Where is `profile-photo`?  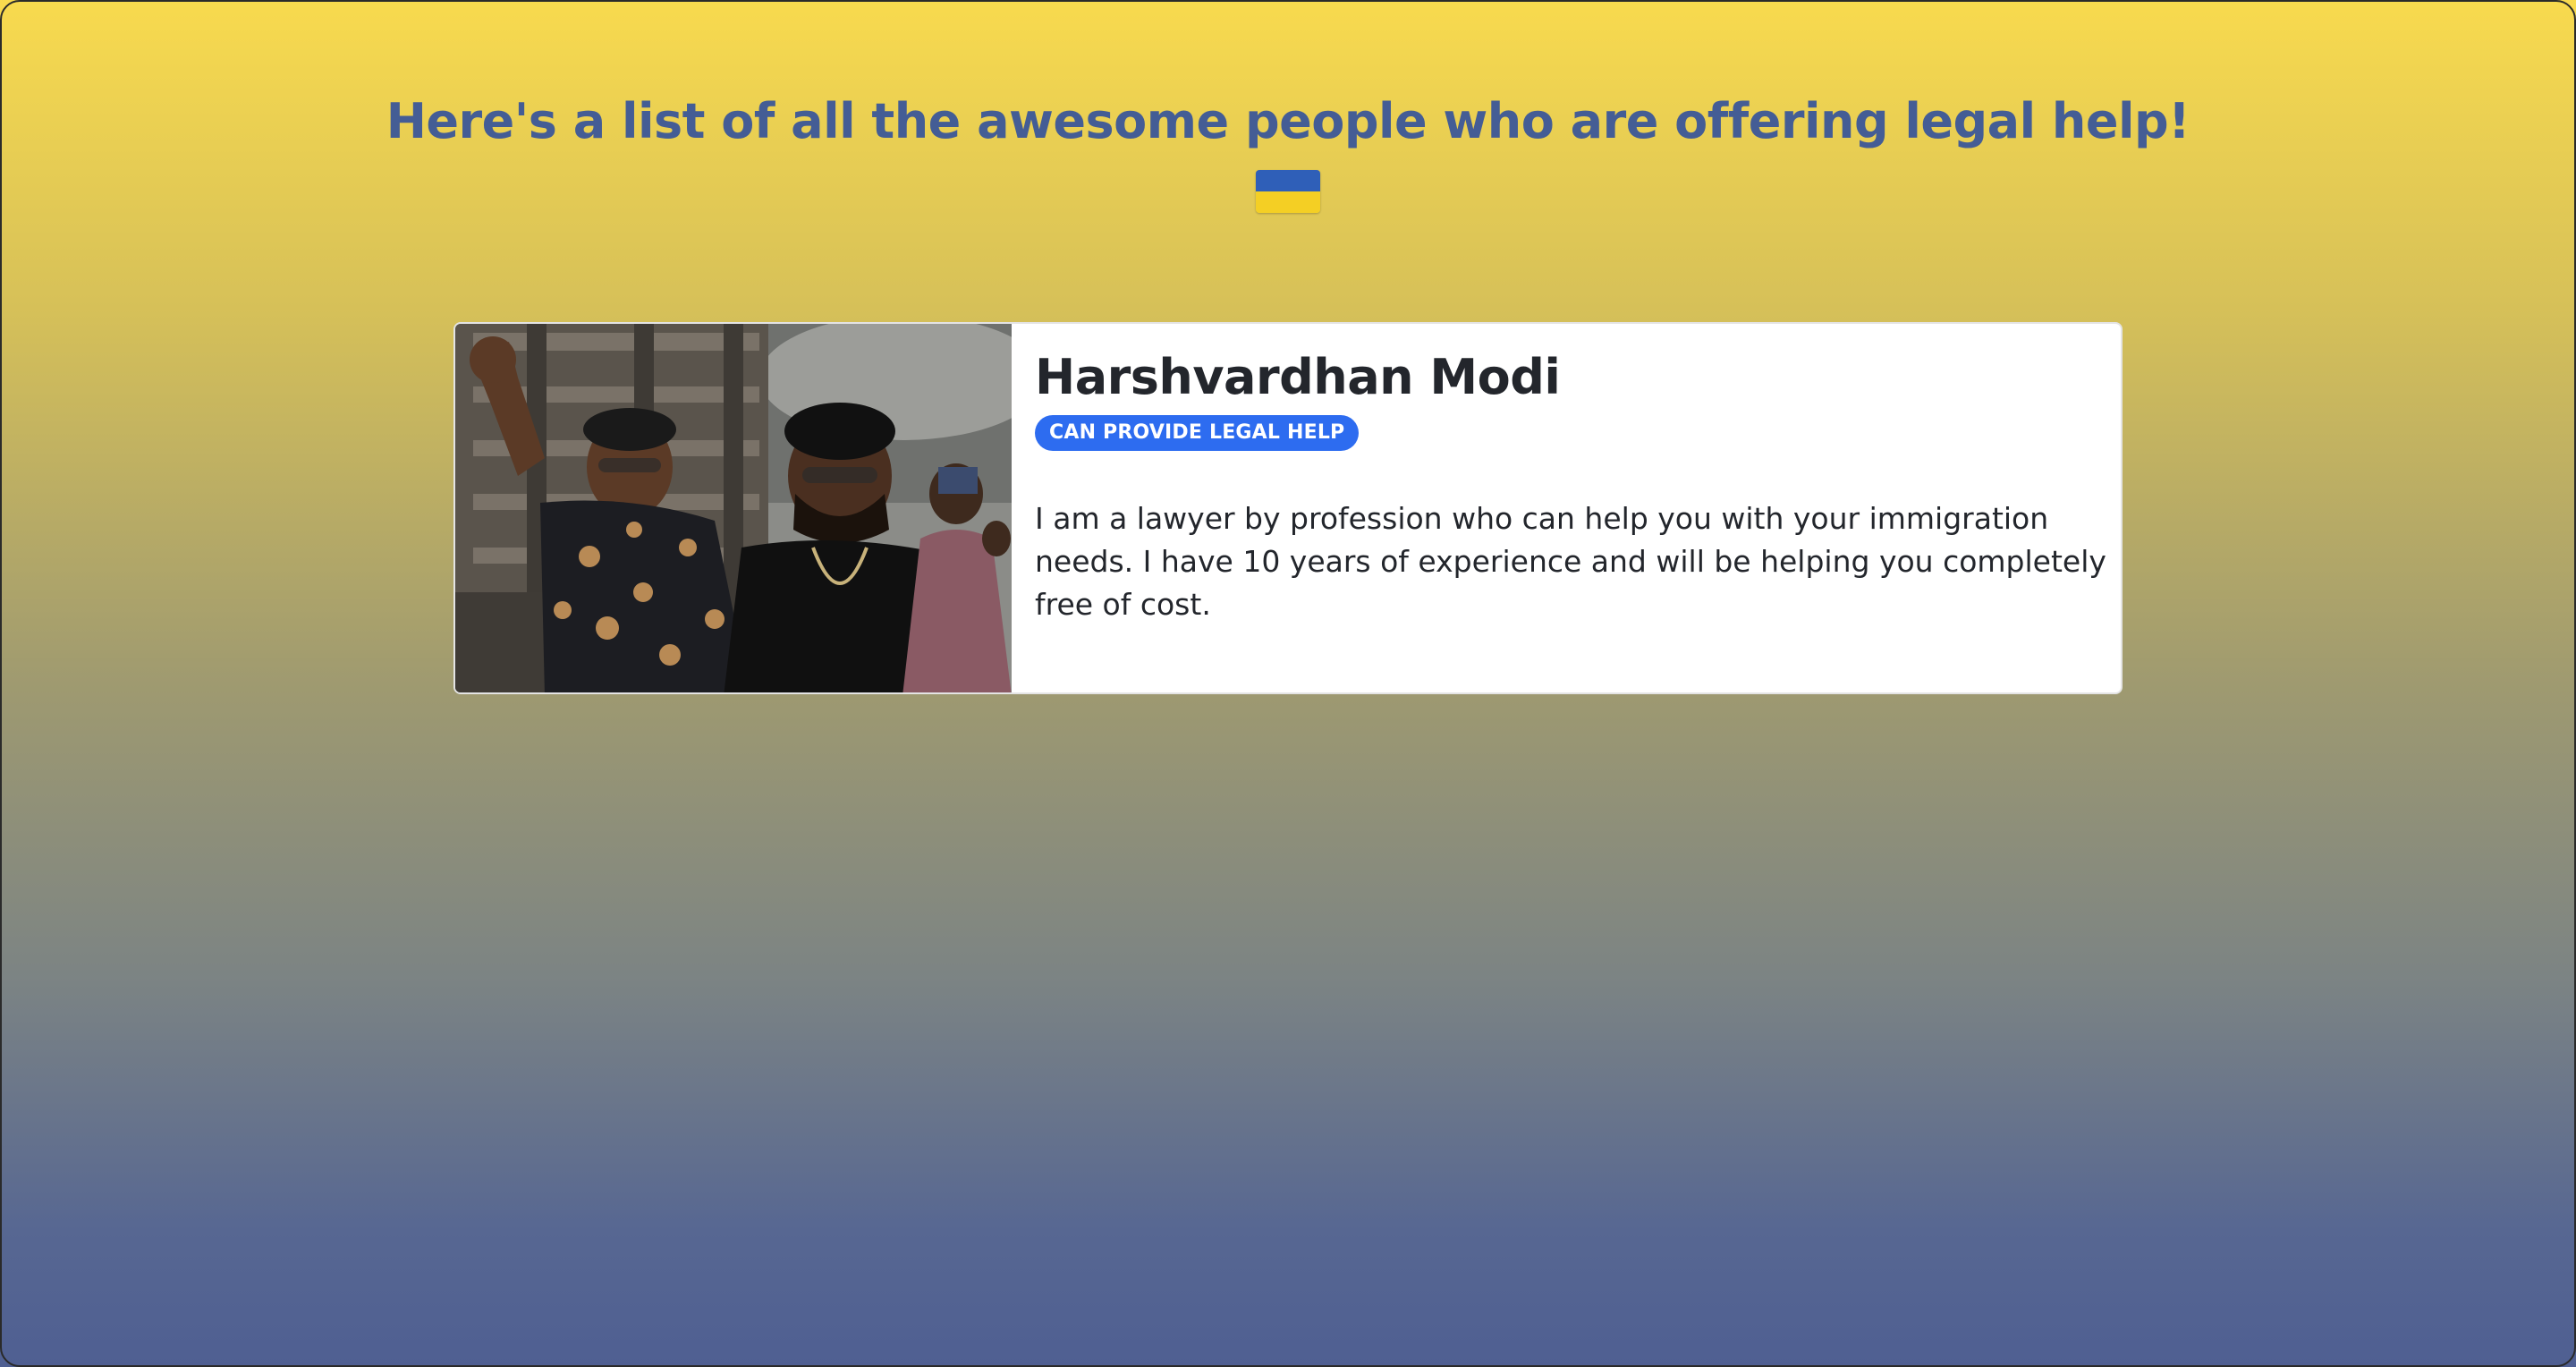 profile-photo is located at coordinates (733, 508).